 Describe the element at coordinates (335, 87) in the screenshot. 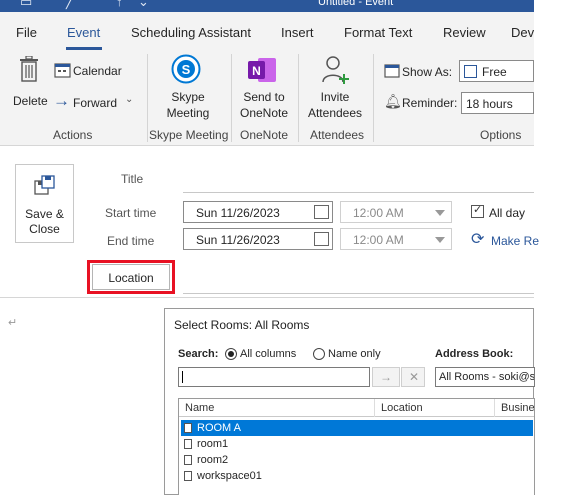

I see `invite-attendees-button: Invite Attendees` at that location.